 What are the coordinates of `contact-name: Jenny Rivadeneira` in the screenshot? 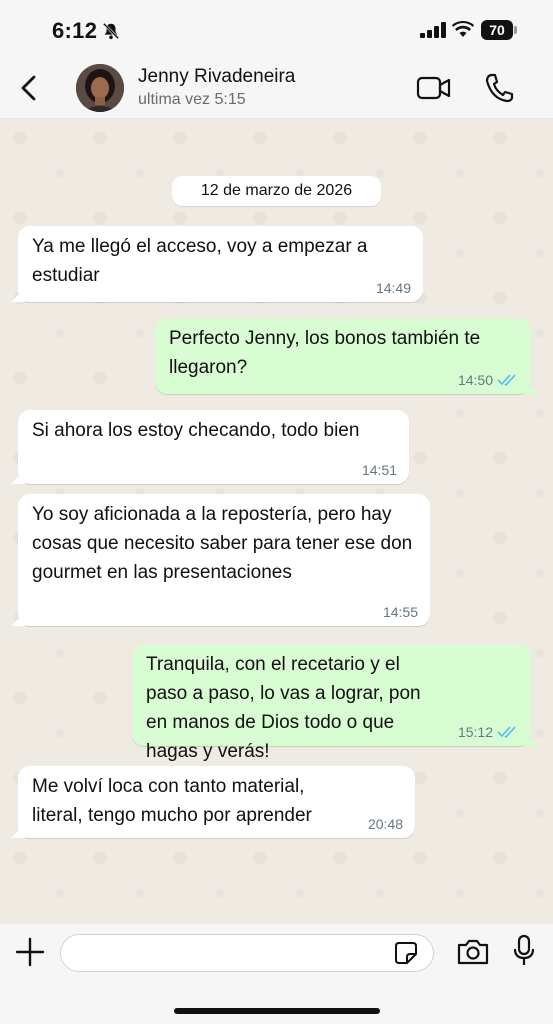 It's located at (216, 77).